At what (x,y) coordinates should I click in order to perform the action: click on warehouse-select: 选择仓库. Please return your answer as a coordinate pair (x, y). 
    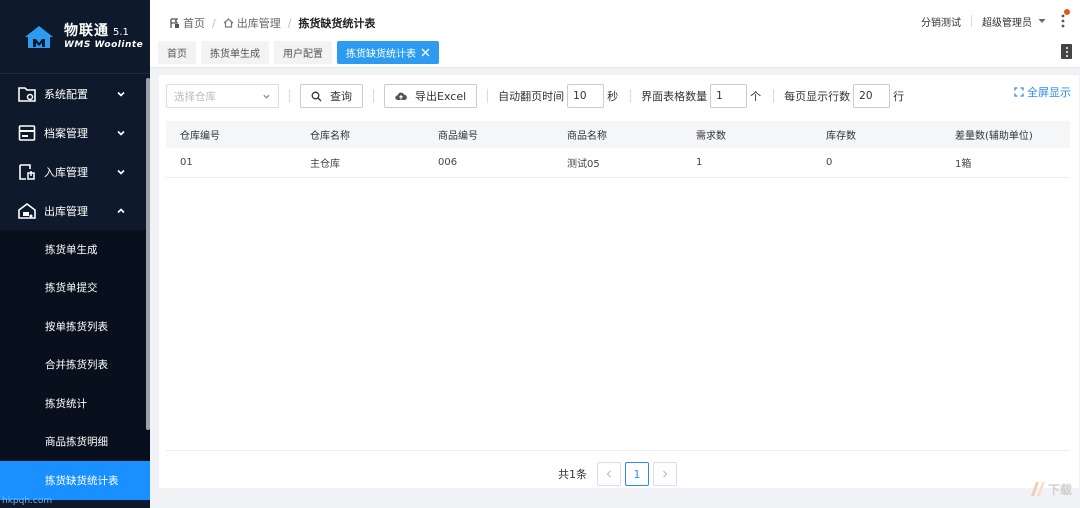
    Looking at the image, I should click on (222, 96).